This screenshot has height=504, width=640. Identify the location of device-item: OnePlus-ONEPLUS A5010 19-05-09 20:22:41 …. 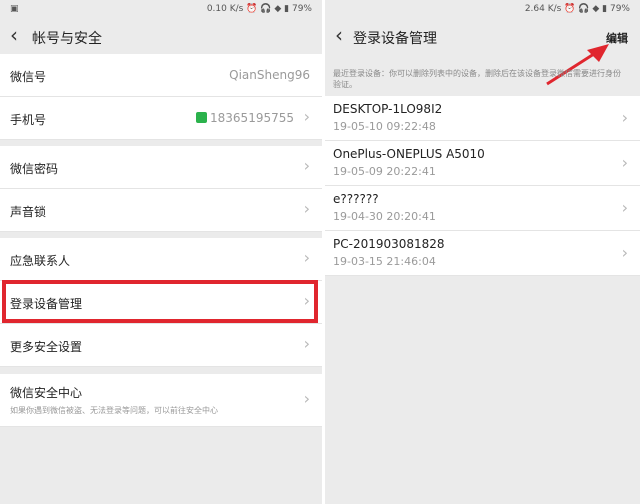
(482, 163).